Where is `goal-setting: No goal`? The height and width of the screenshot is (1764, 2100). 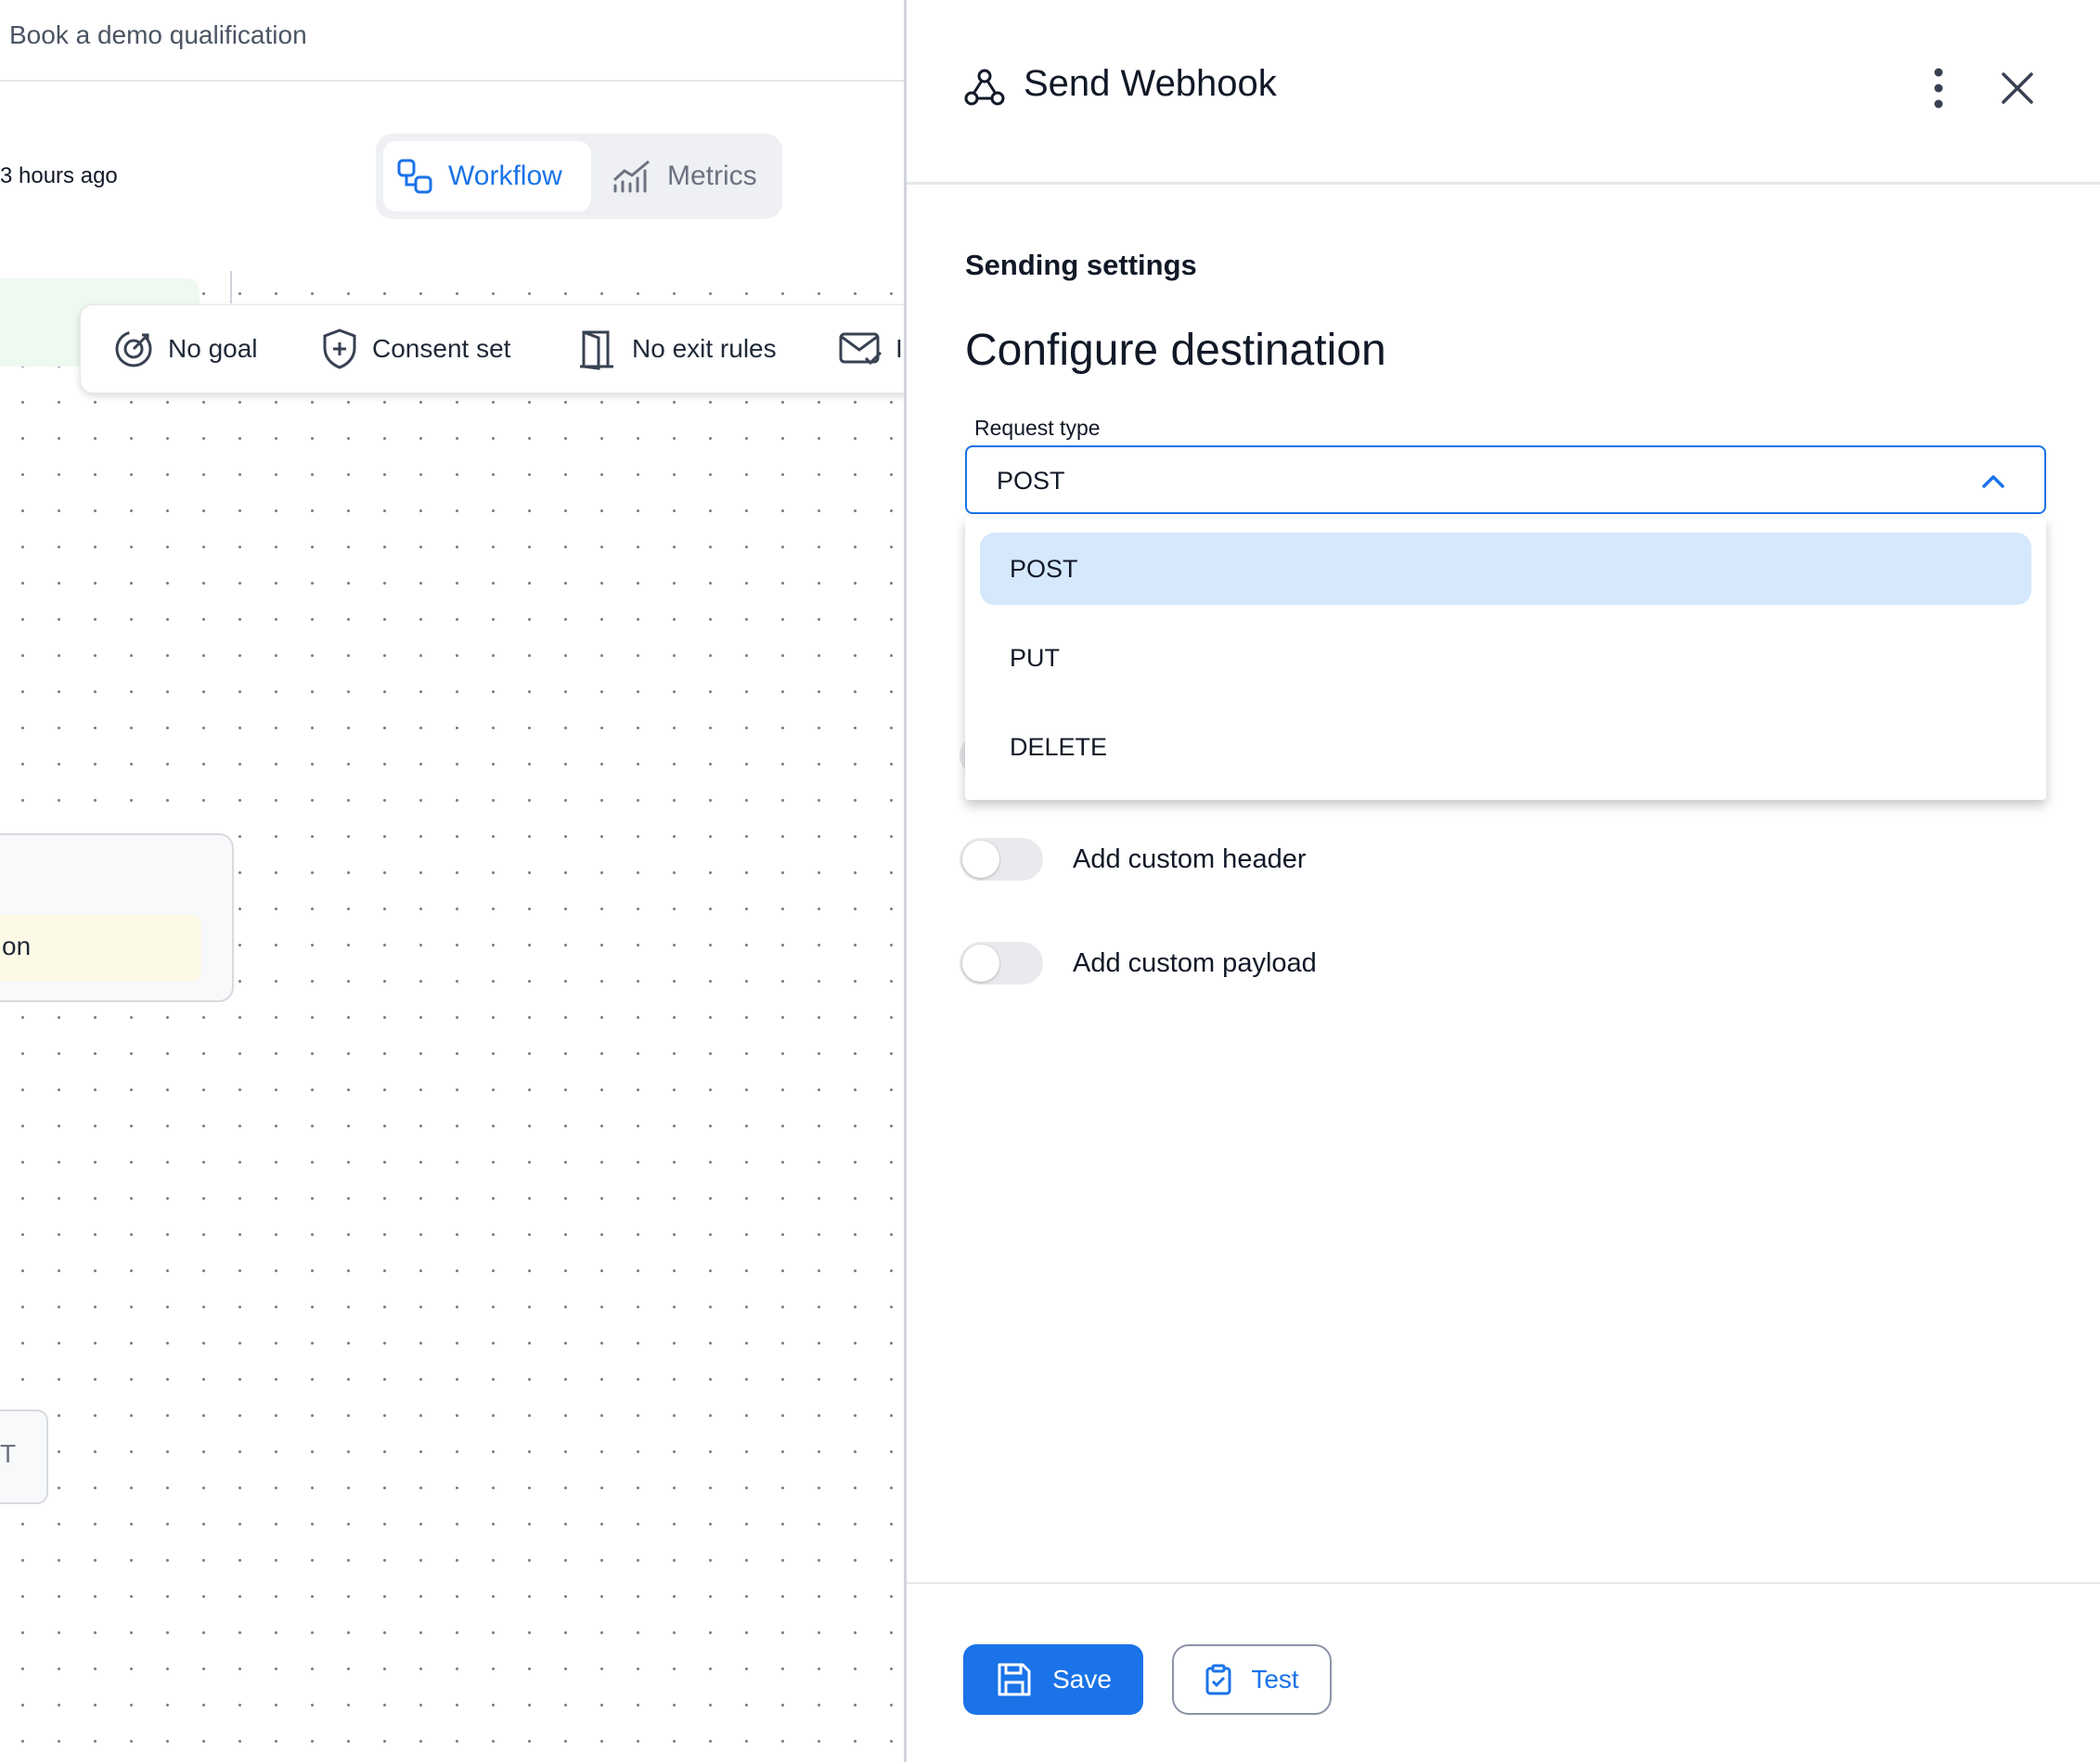
goal-setting: No goal is located at coordinates (185, 349).